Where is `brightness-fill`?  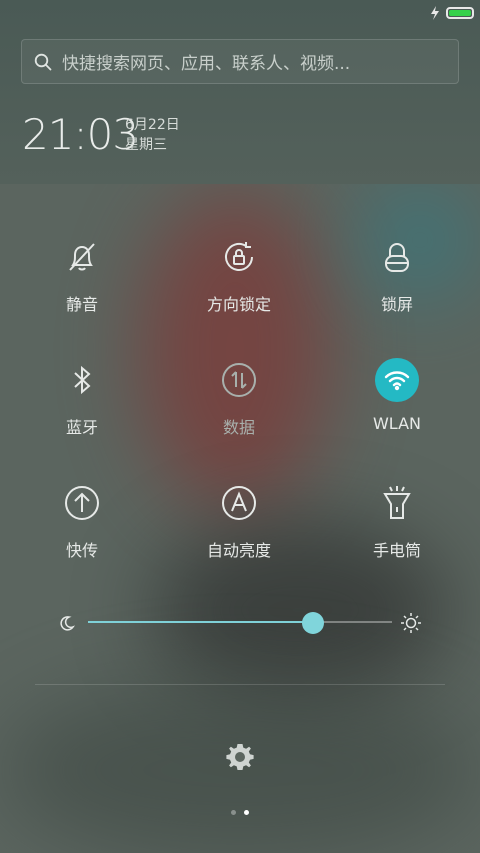
brightness-fill is located at coordinates (200, 622).